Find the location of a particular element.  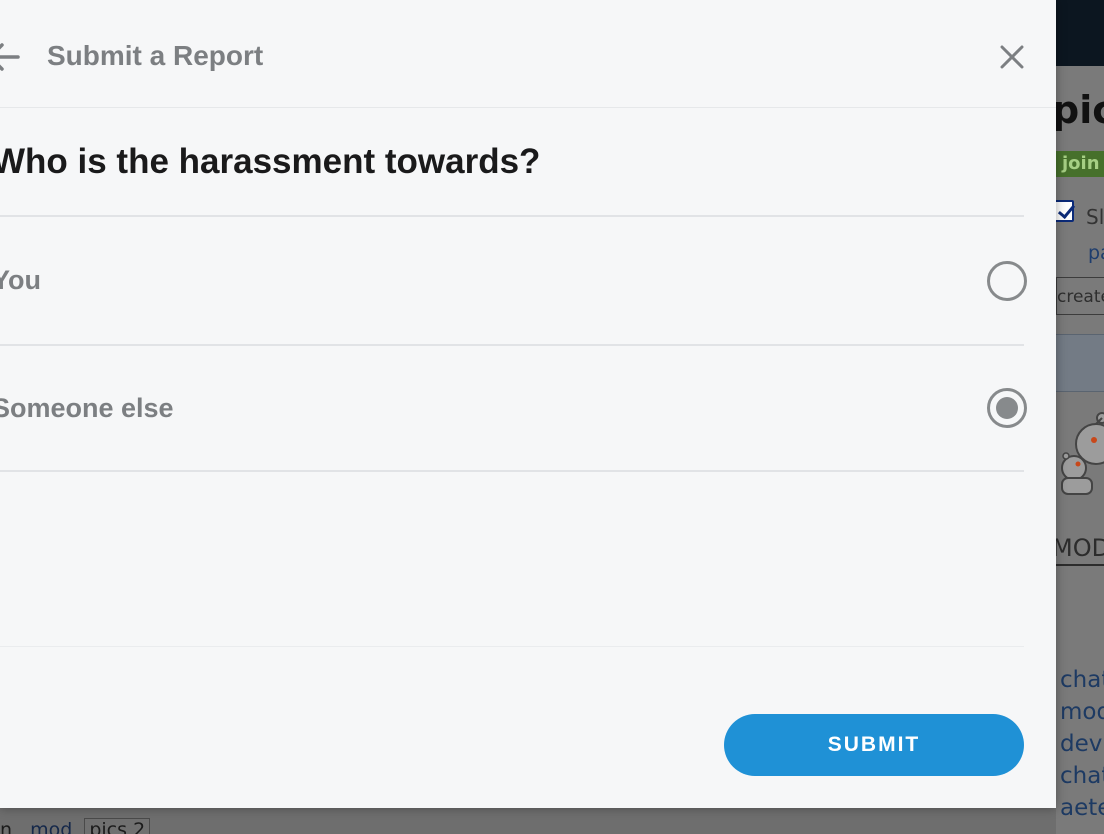

mascot-icon is located at coordinates (1082, 453).